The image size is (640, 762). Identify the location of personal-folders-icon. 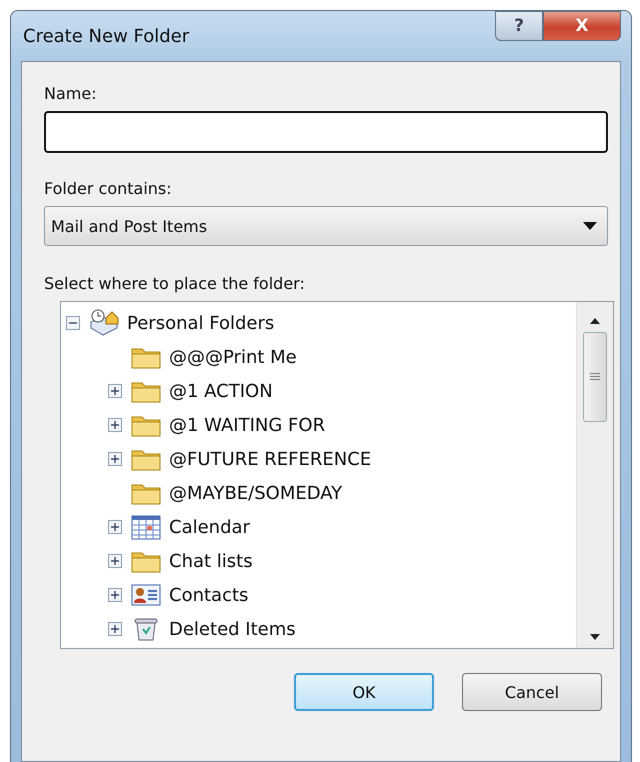
(104, 323).